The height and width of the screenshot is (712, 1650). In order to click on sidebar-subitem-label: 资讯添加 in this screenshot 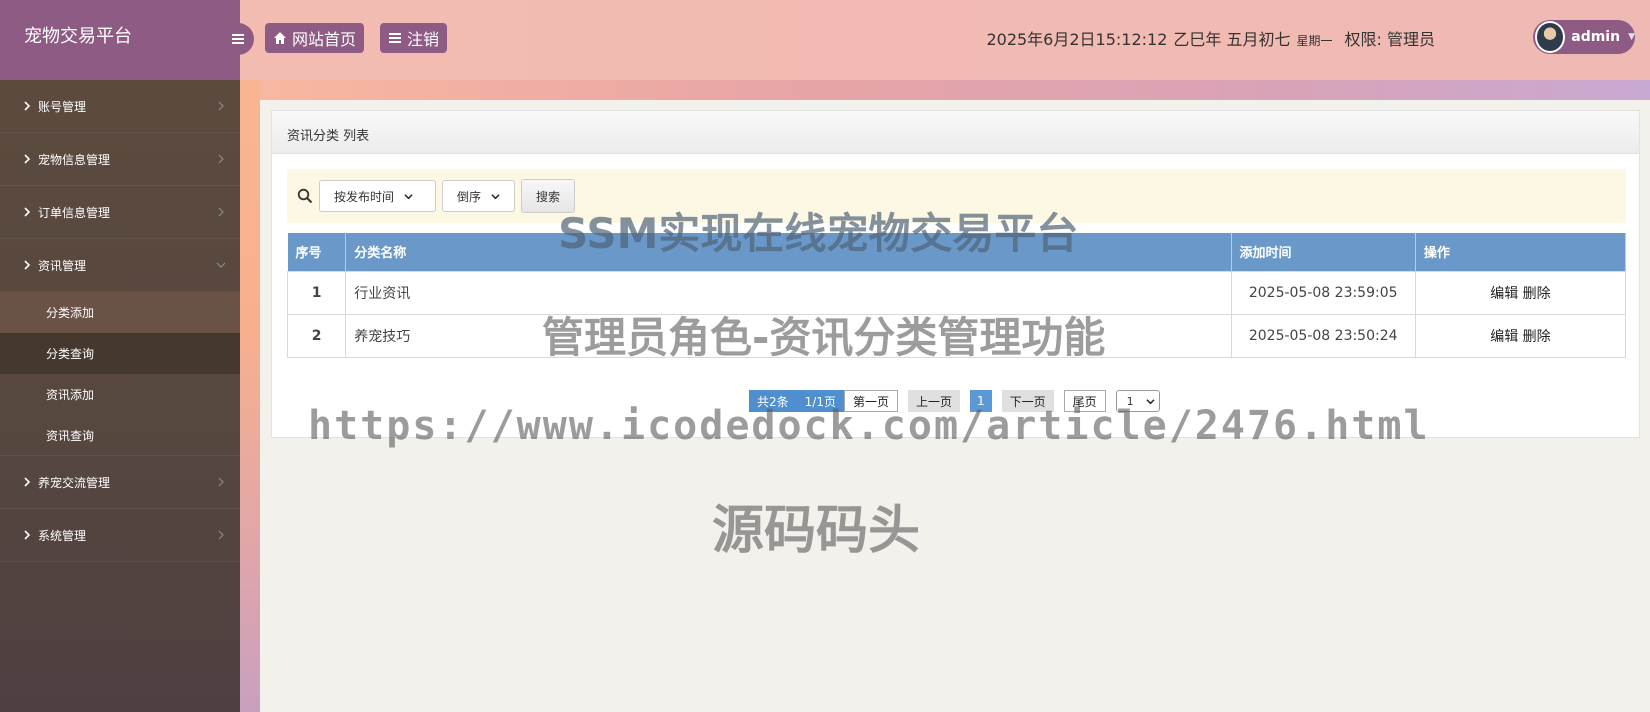, I will do `click(70, 395)`.